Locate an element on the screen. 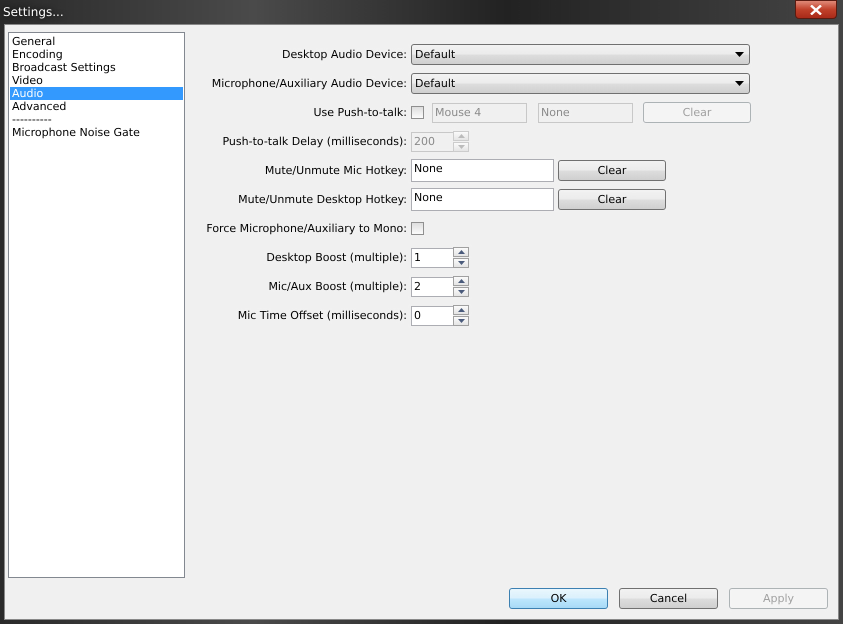  close-icon is located at coordinates (816, 9).